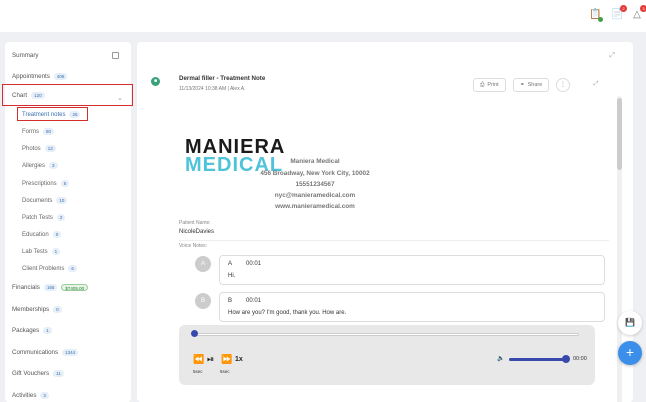  Describe the element at coordinates (75, 114) in the screenshot. I see `count-badge: 26` at that location.